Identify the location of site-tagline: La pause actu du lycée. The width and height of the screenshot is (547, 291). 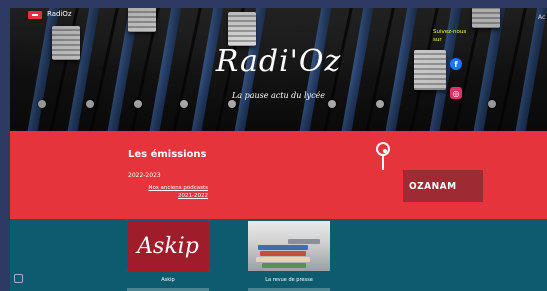
(278, 95).